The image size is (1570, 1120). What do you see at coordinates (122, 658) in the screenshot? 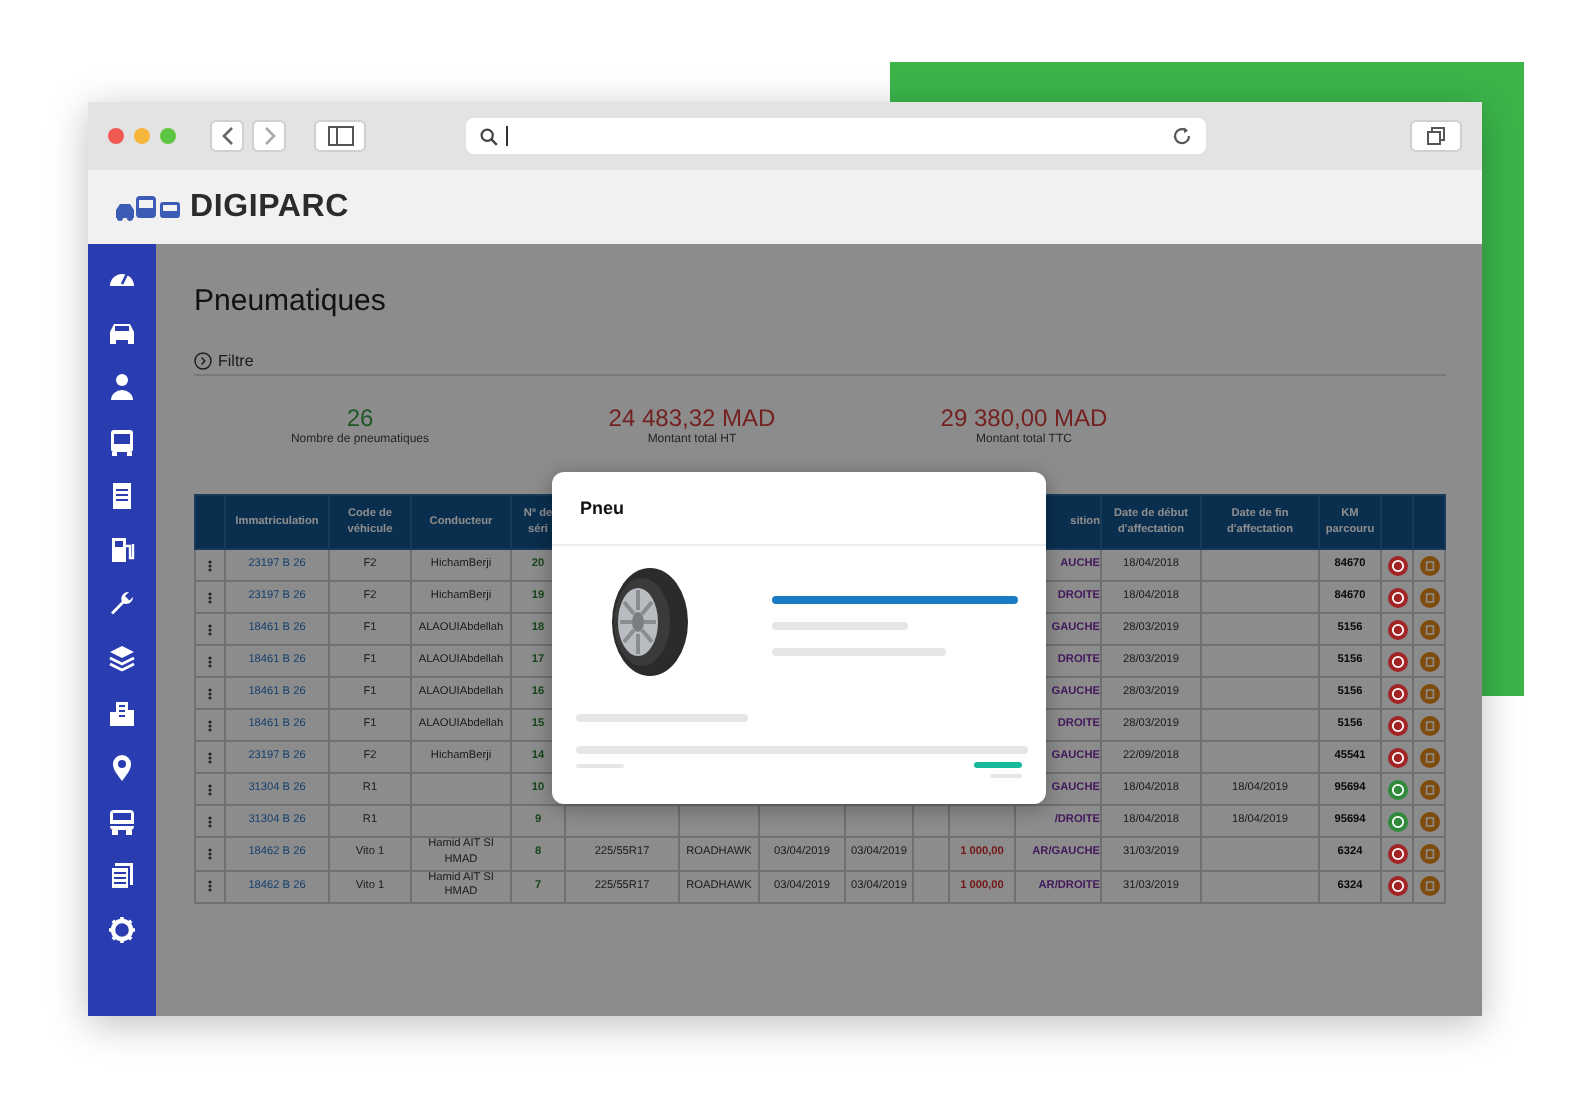
I see `layers-icon` at bounding box center [122, 658].